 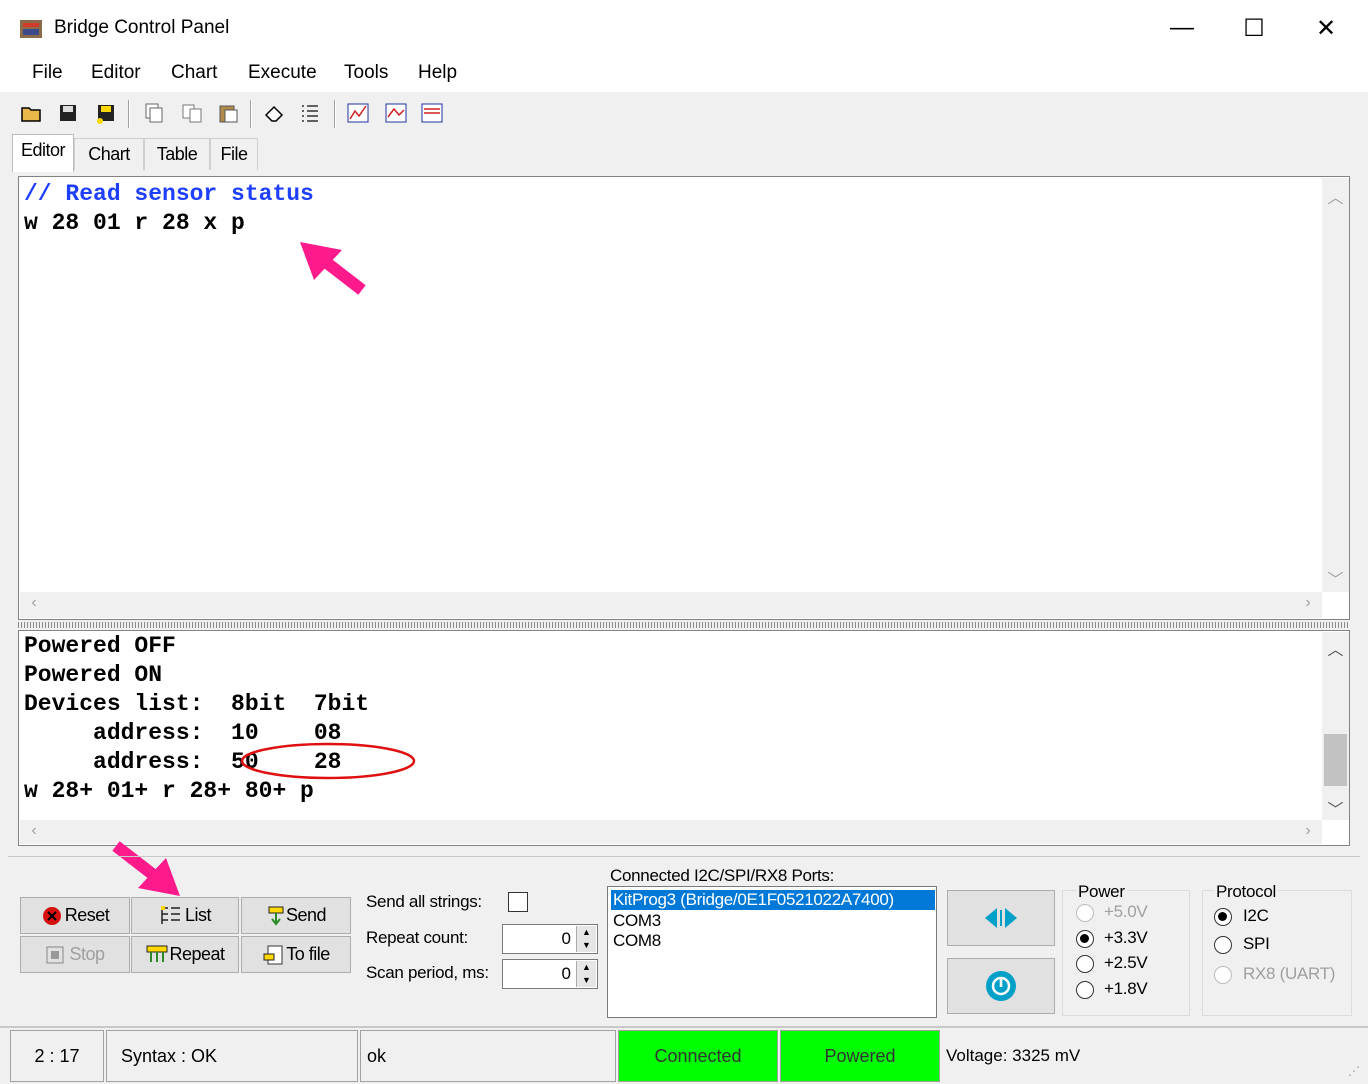 I want to click on send-button: Send, so click(x=296, y=915).